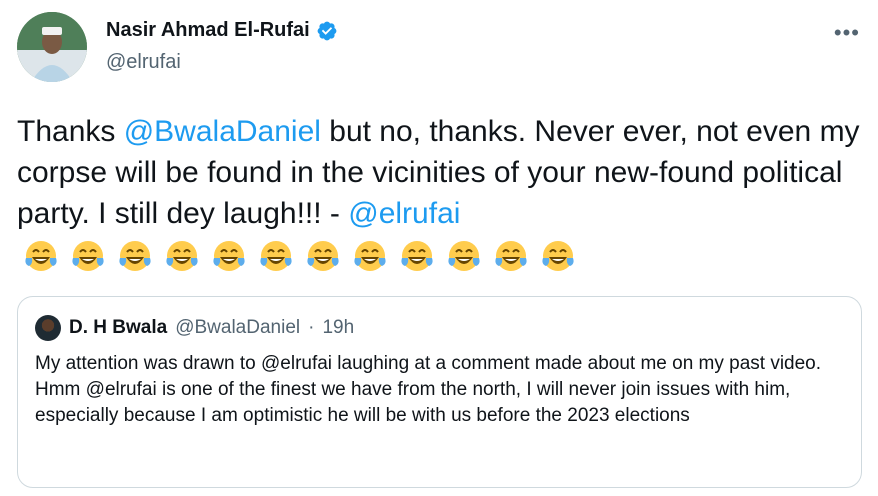 The image size is (878, 496). I want to click on quoted-tweet-header: D. H Bwala @BwalaDaniel · 19h, so click(194, 328).